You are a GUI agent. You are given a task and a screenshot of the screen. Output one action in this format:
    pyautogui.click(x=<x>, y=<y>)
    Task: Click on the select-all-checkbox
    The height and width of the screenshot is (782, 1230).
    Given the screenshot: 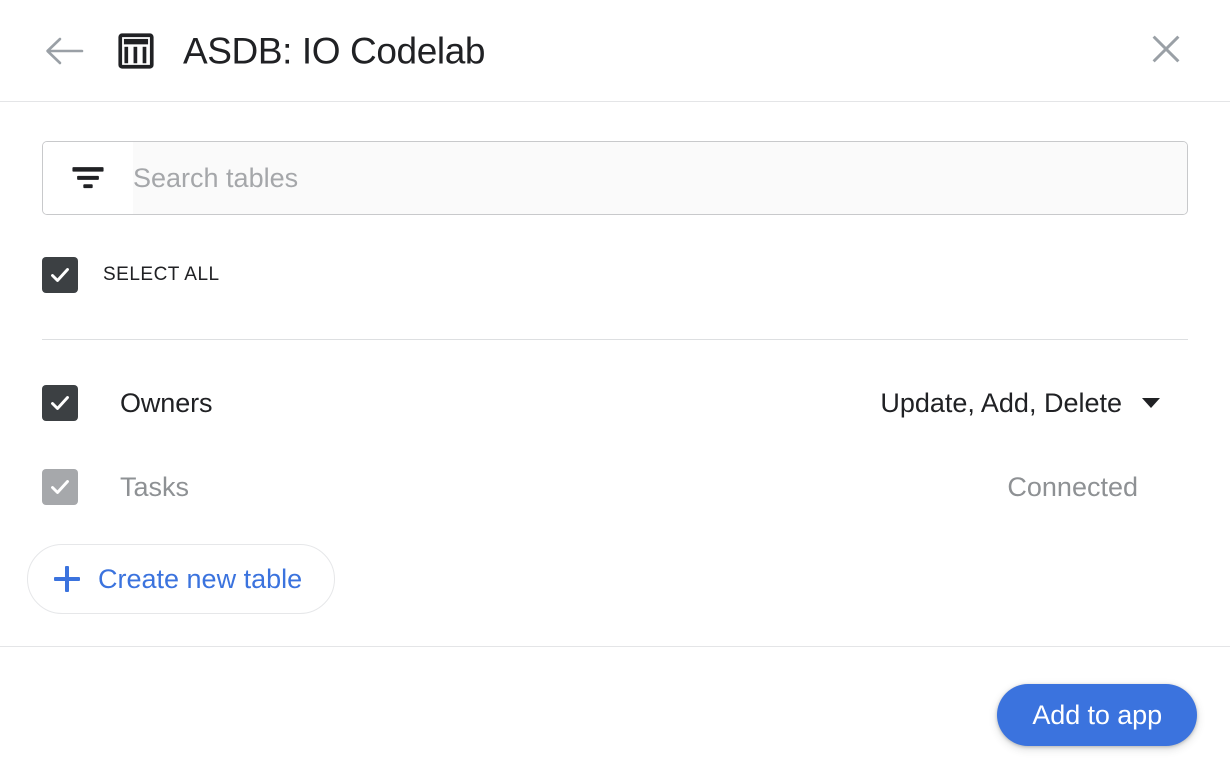 What is the action you would take?
    pyautogui.click(x=60, y=275)
    